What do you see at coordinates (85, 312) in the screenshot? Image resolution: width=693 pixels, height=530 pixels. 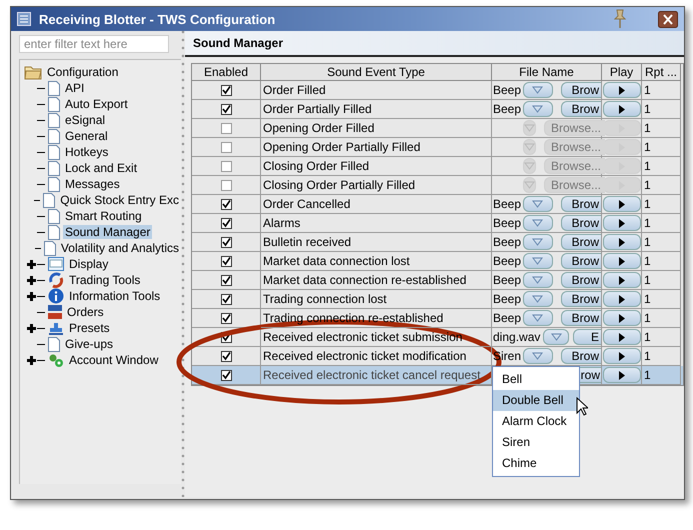 I see `tree-item: Orders` at bounding box center [85, 312].